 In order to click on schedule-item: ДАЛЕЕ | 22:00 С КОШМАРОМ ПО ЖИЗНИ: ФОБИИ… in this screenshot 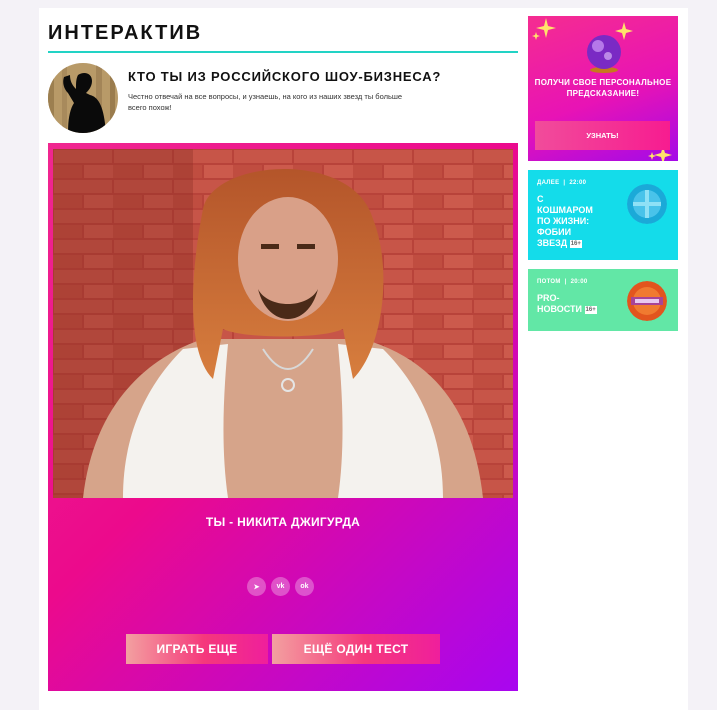, I will do `click(603, 215)`.